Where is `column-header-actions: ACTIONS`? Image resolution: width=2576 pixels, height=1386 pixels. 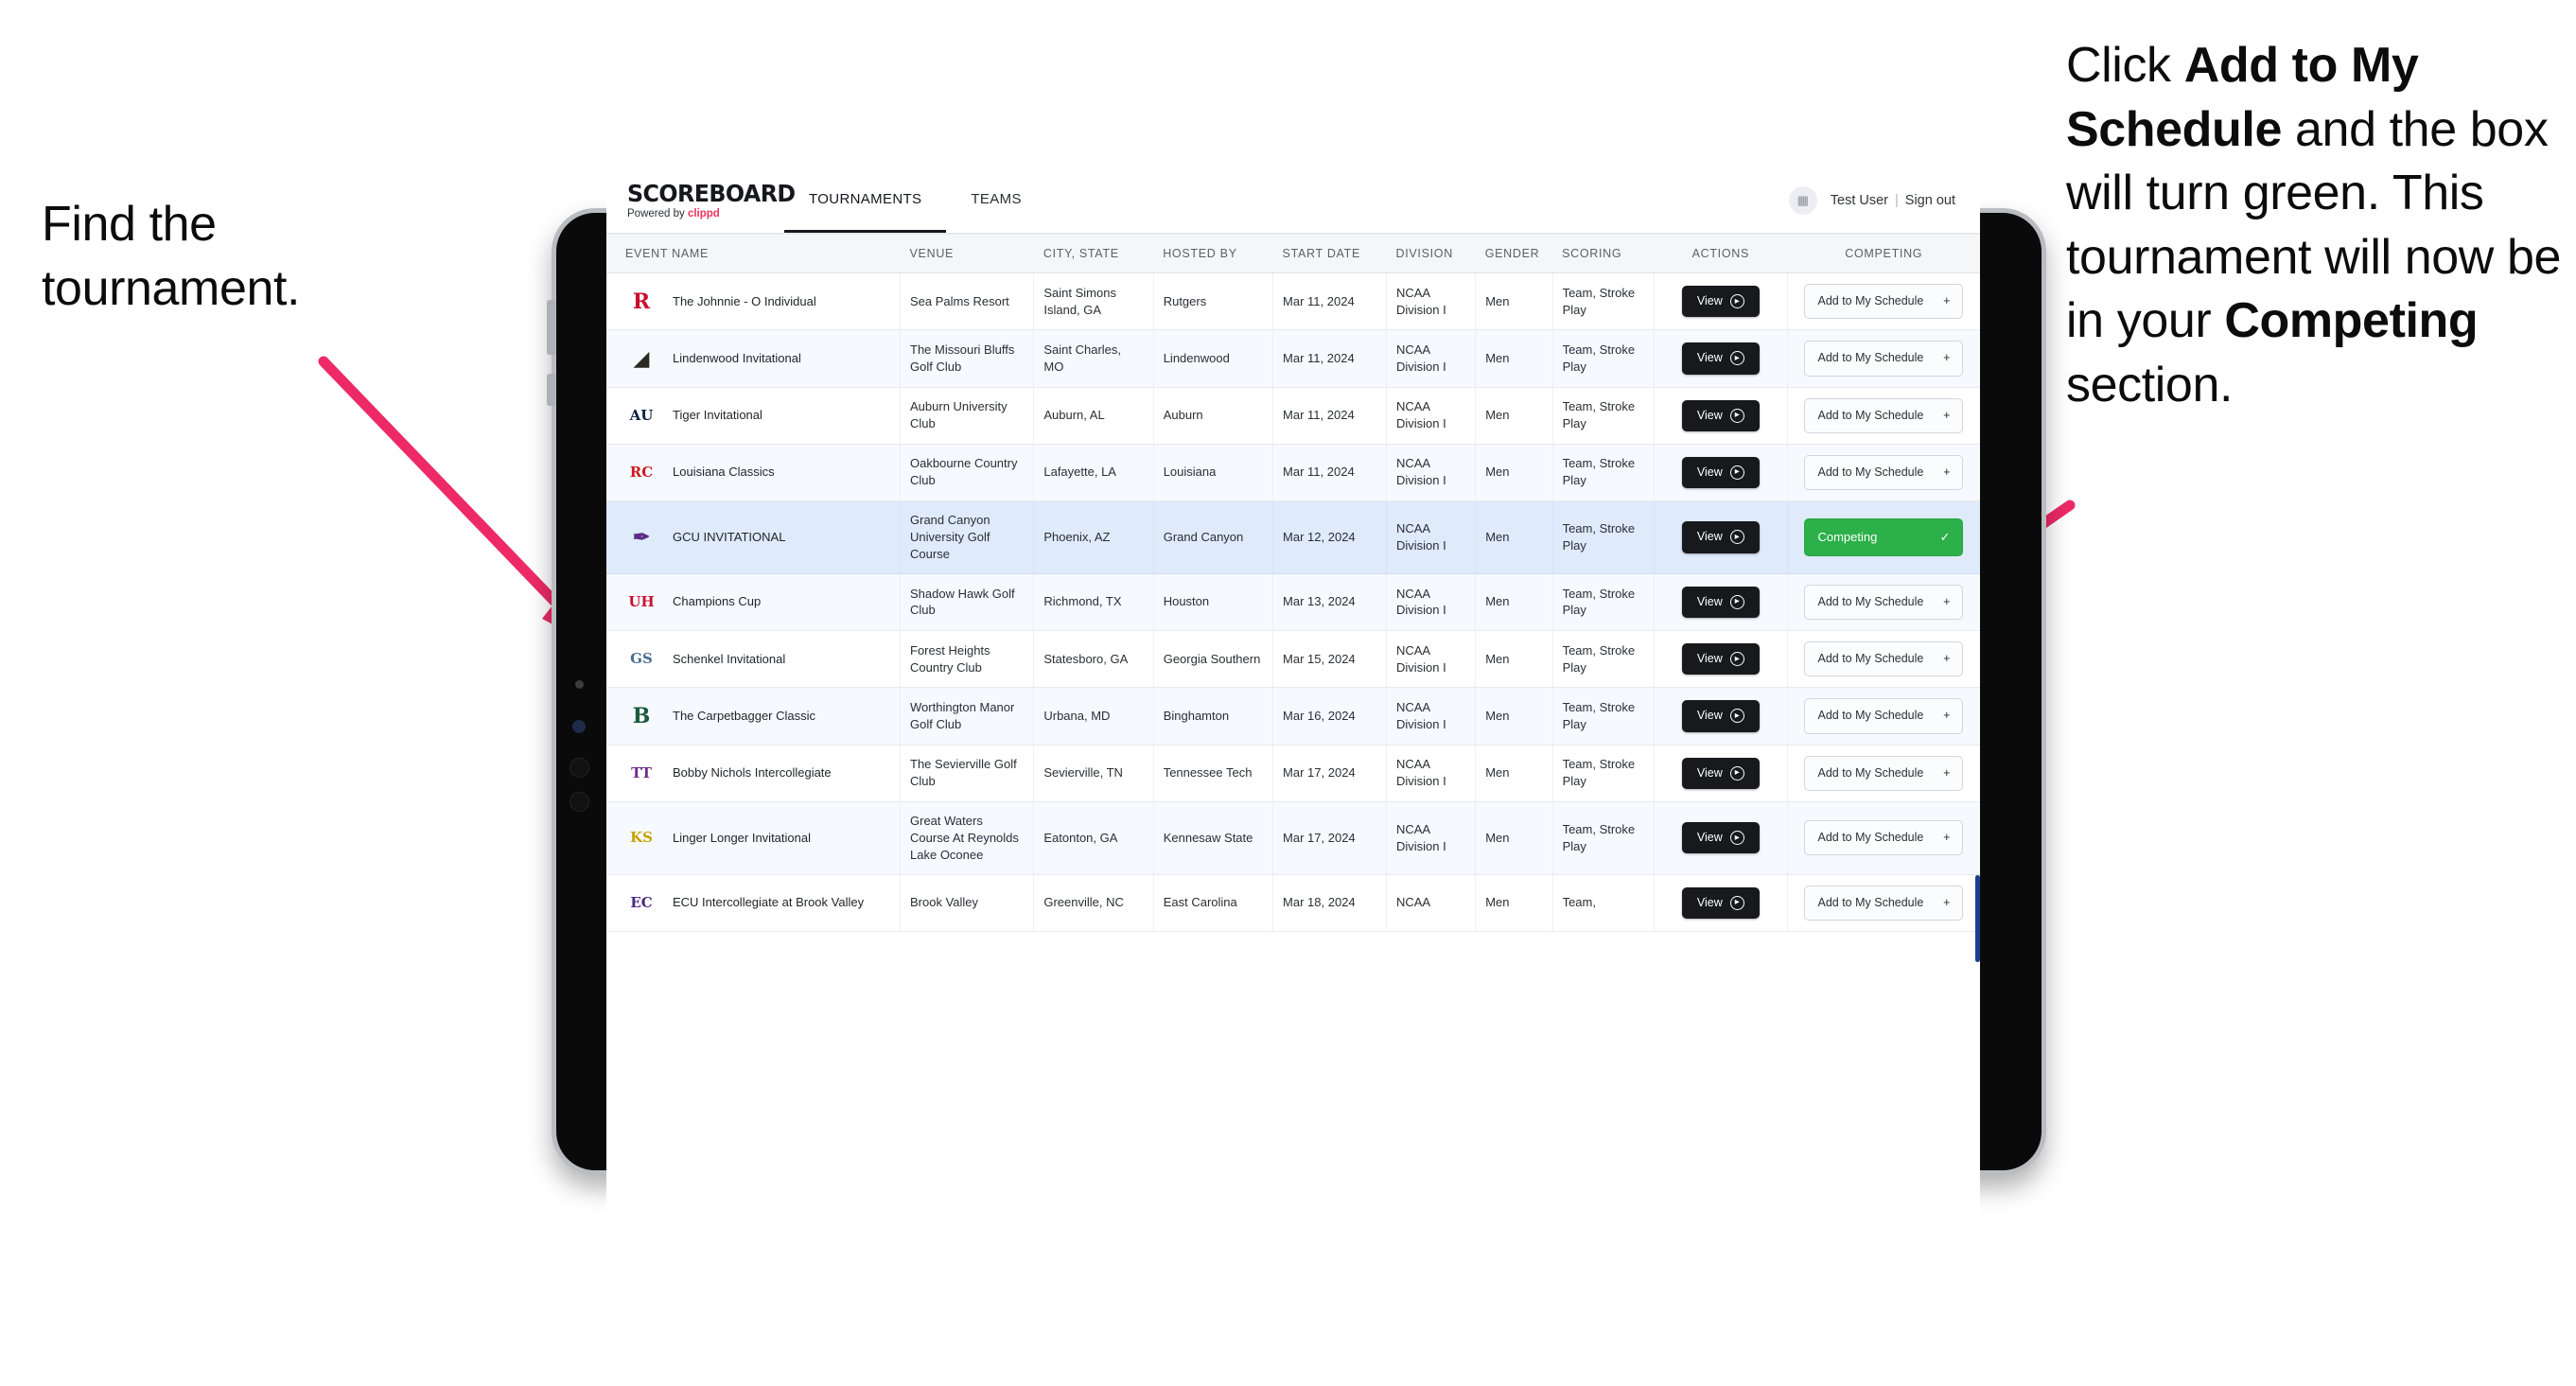
column-header-actions: ACTIONS is located at coordinates (1721, 253).